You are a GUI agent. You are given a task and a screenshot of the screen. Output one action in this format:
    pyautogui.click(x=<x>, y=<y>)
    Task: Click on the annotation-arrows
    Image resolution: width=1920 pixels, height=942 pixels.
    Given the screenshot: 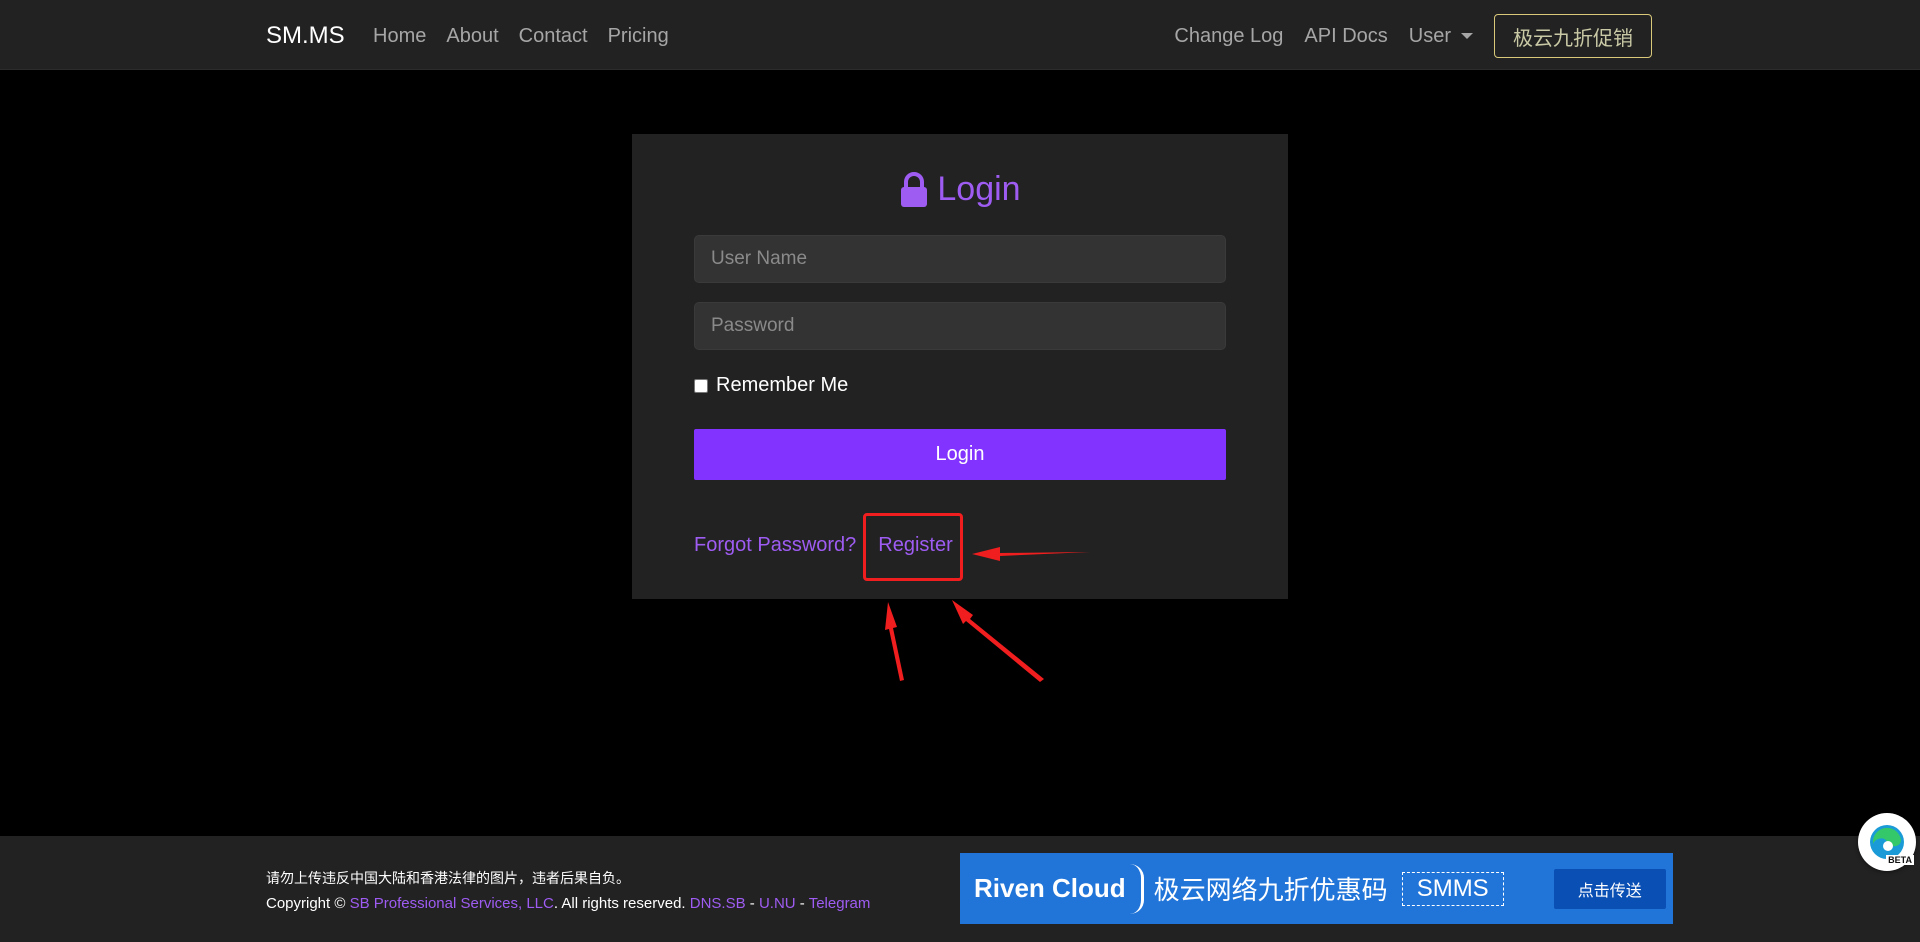 What is the action you would take?
    pyautogui.click(x=987, y=614)
    